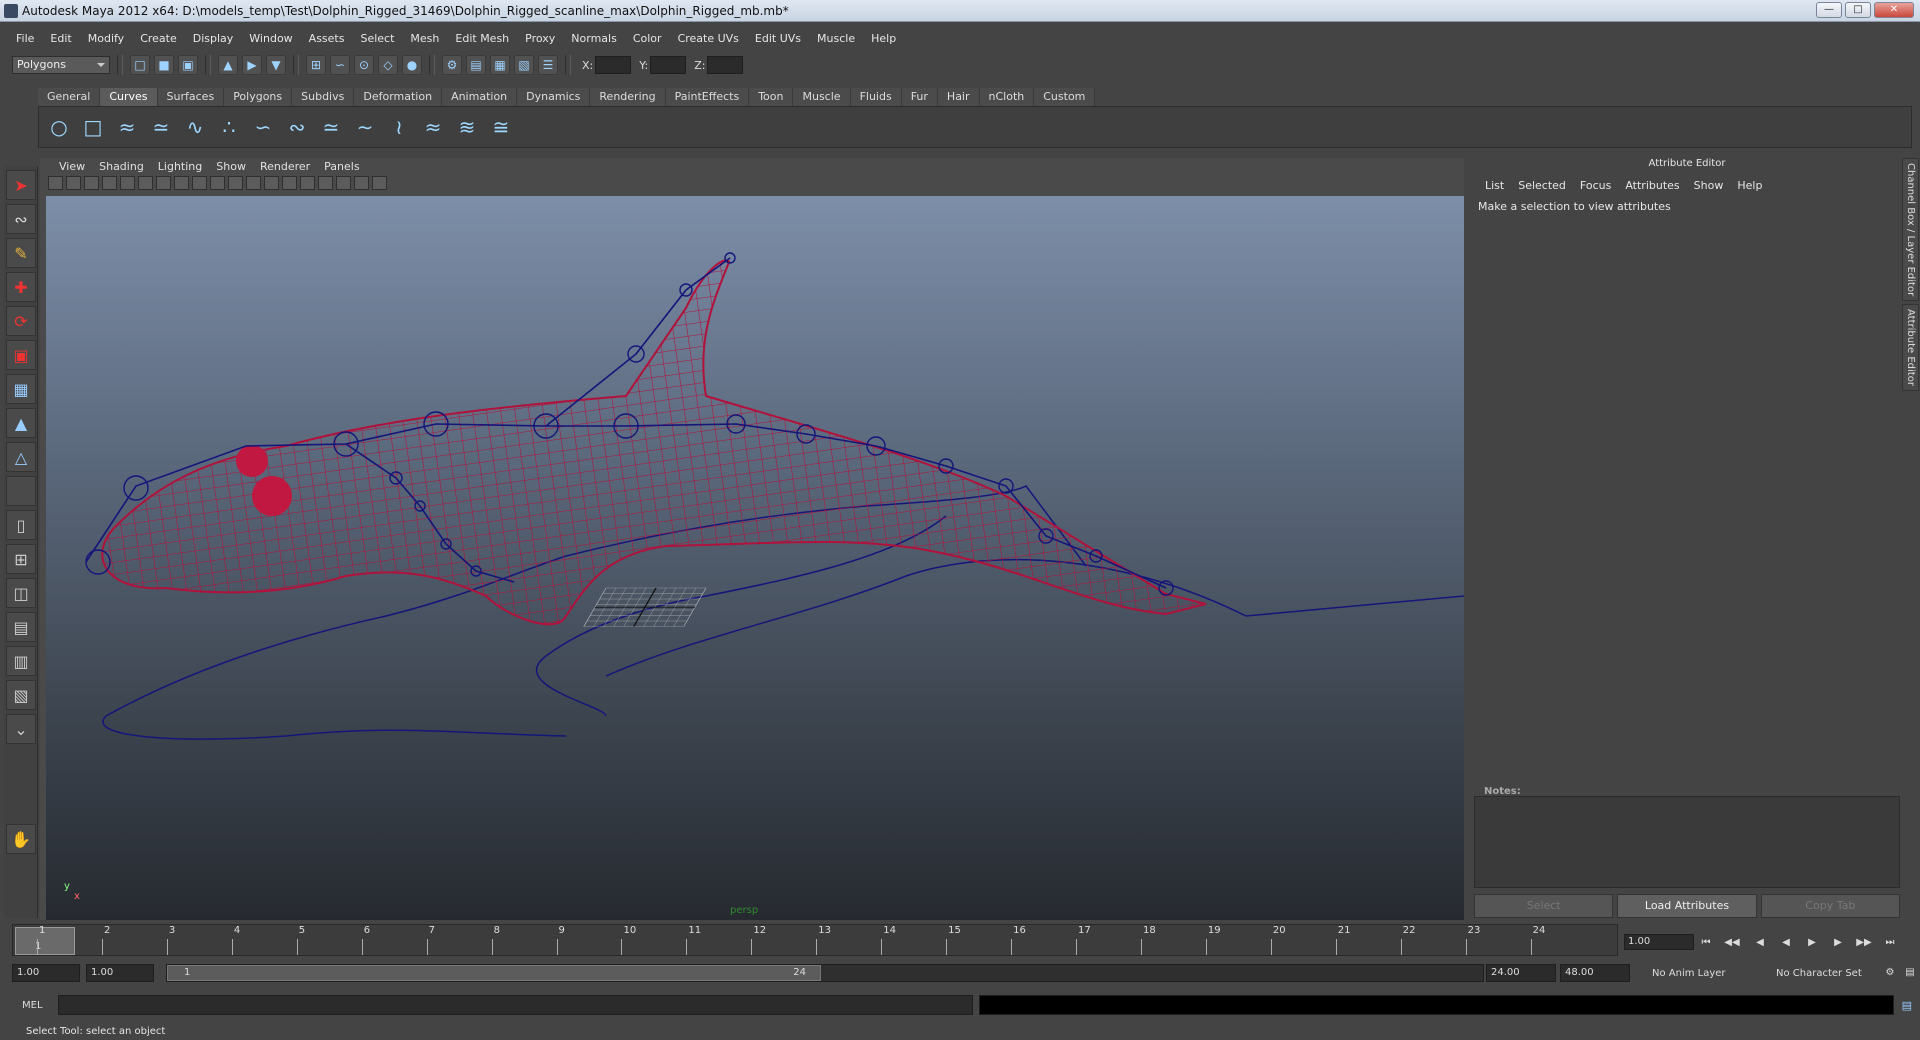  Describe the element at coordinates (21, 661) in the screenshot. I see `hypershade-layout-icon: ▥` at that location.